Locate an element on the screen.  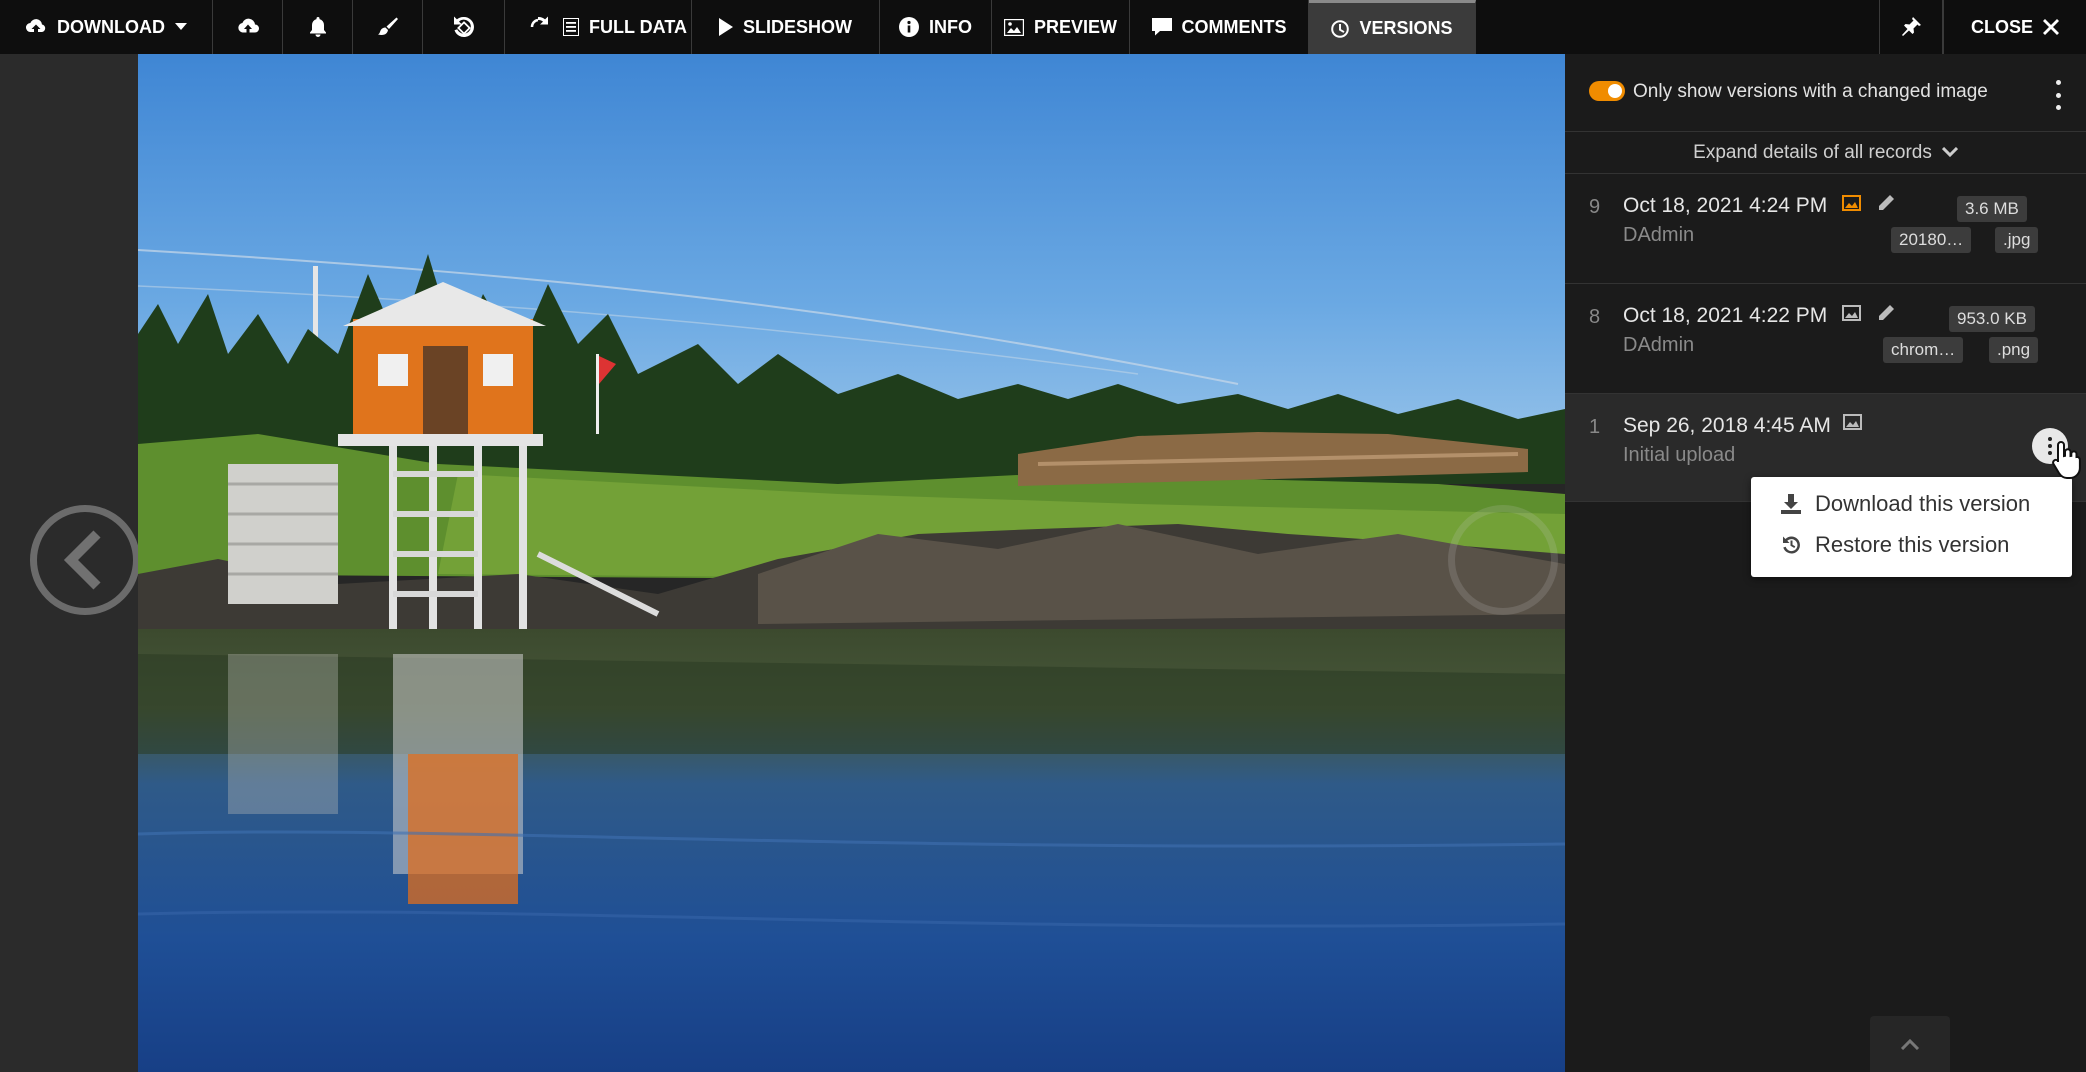
caret-down-icon is located at coordinates (180, 26).